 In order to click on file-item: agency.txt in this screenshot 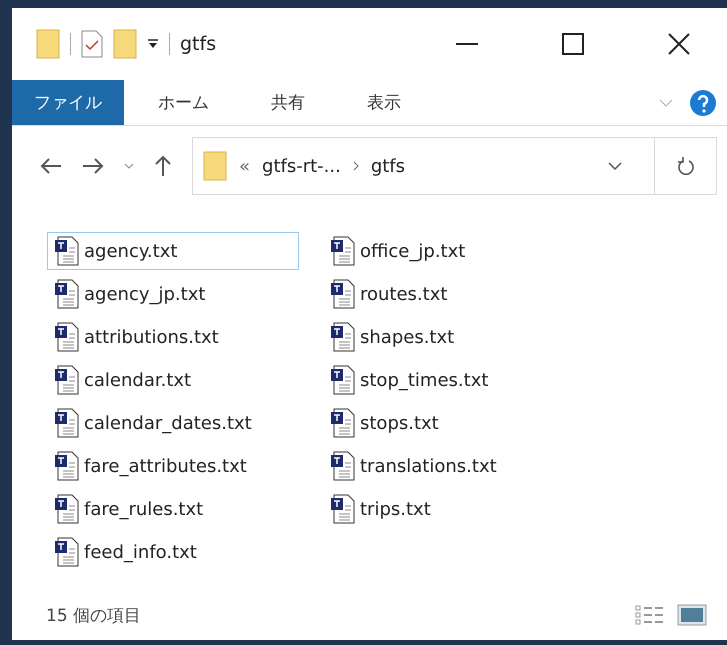, I will do `click(173, 251)`.